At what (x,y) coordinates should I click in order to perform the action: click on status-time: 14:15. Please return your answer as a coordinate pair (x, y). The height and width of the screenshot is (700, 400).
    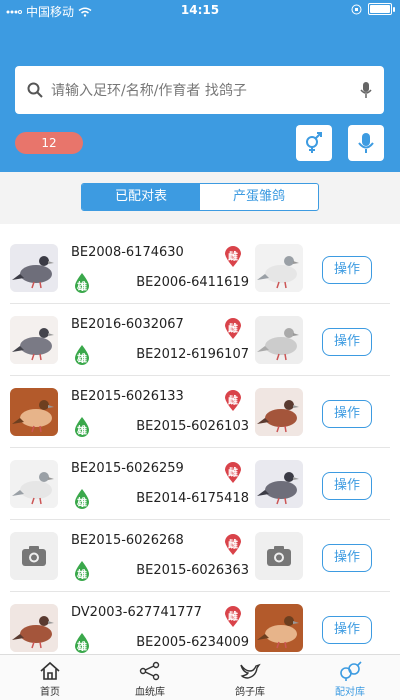
    Looking at the image, I should click on (200, 10).